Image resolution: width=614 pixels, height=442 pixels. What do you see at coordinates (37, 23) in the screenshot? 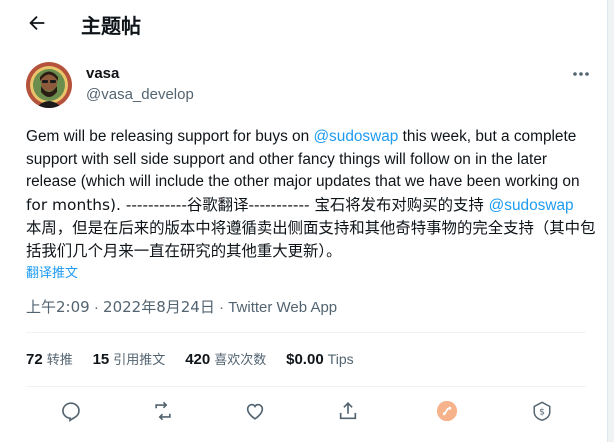
I see `arrow-left-icon` at bounding box center [37, 23].